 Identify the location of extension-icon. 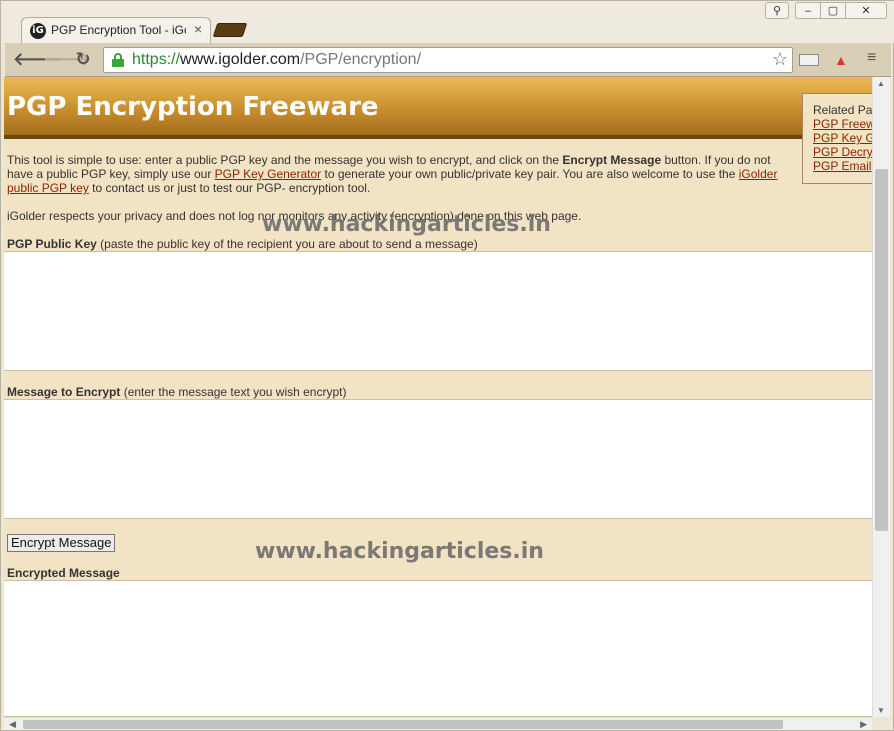
(809, 60).